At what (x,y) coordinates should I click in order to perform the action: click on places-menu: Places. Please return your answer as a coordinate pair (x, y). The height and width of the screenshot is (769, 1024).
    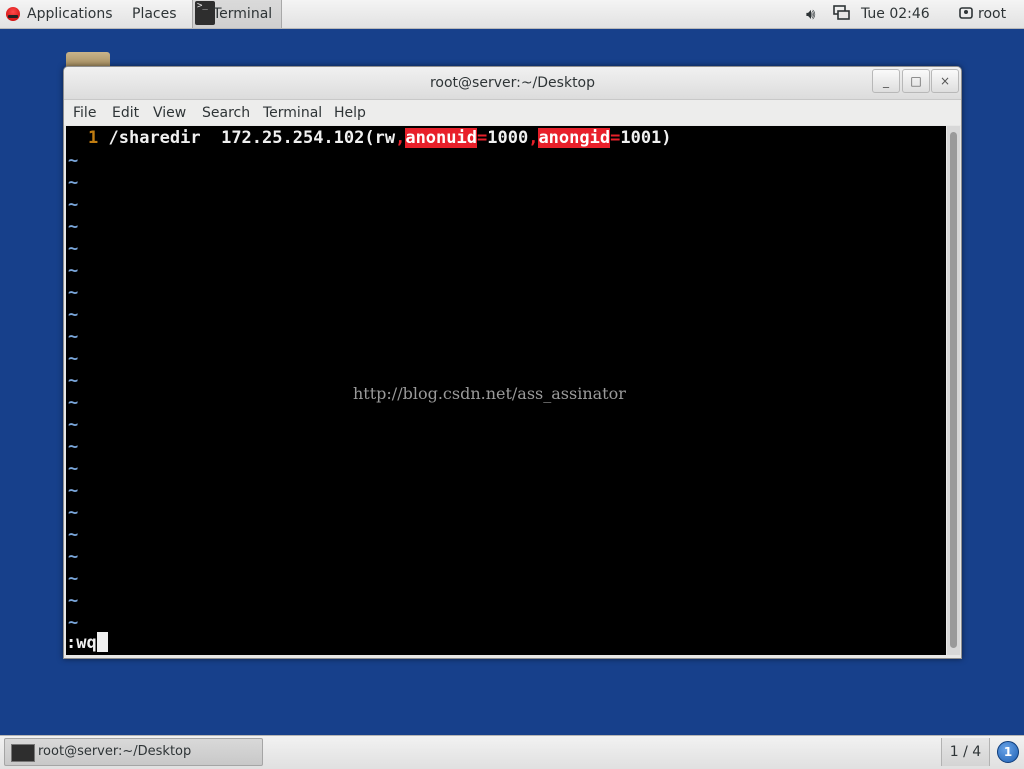
    Looking at the image, I should click on (154, 14).